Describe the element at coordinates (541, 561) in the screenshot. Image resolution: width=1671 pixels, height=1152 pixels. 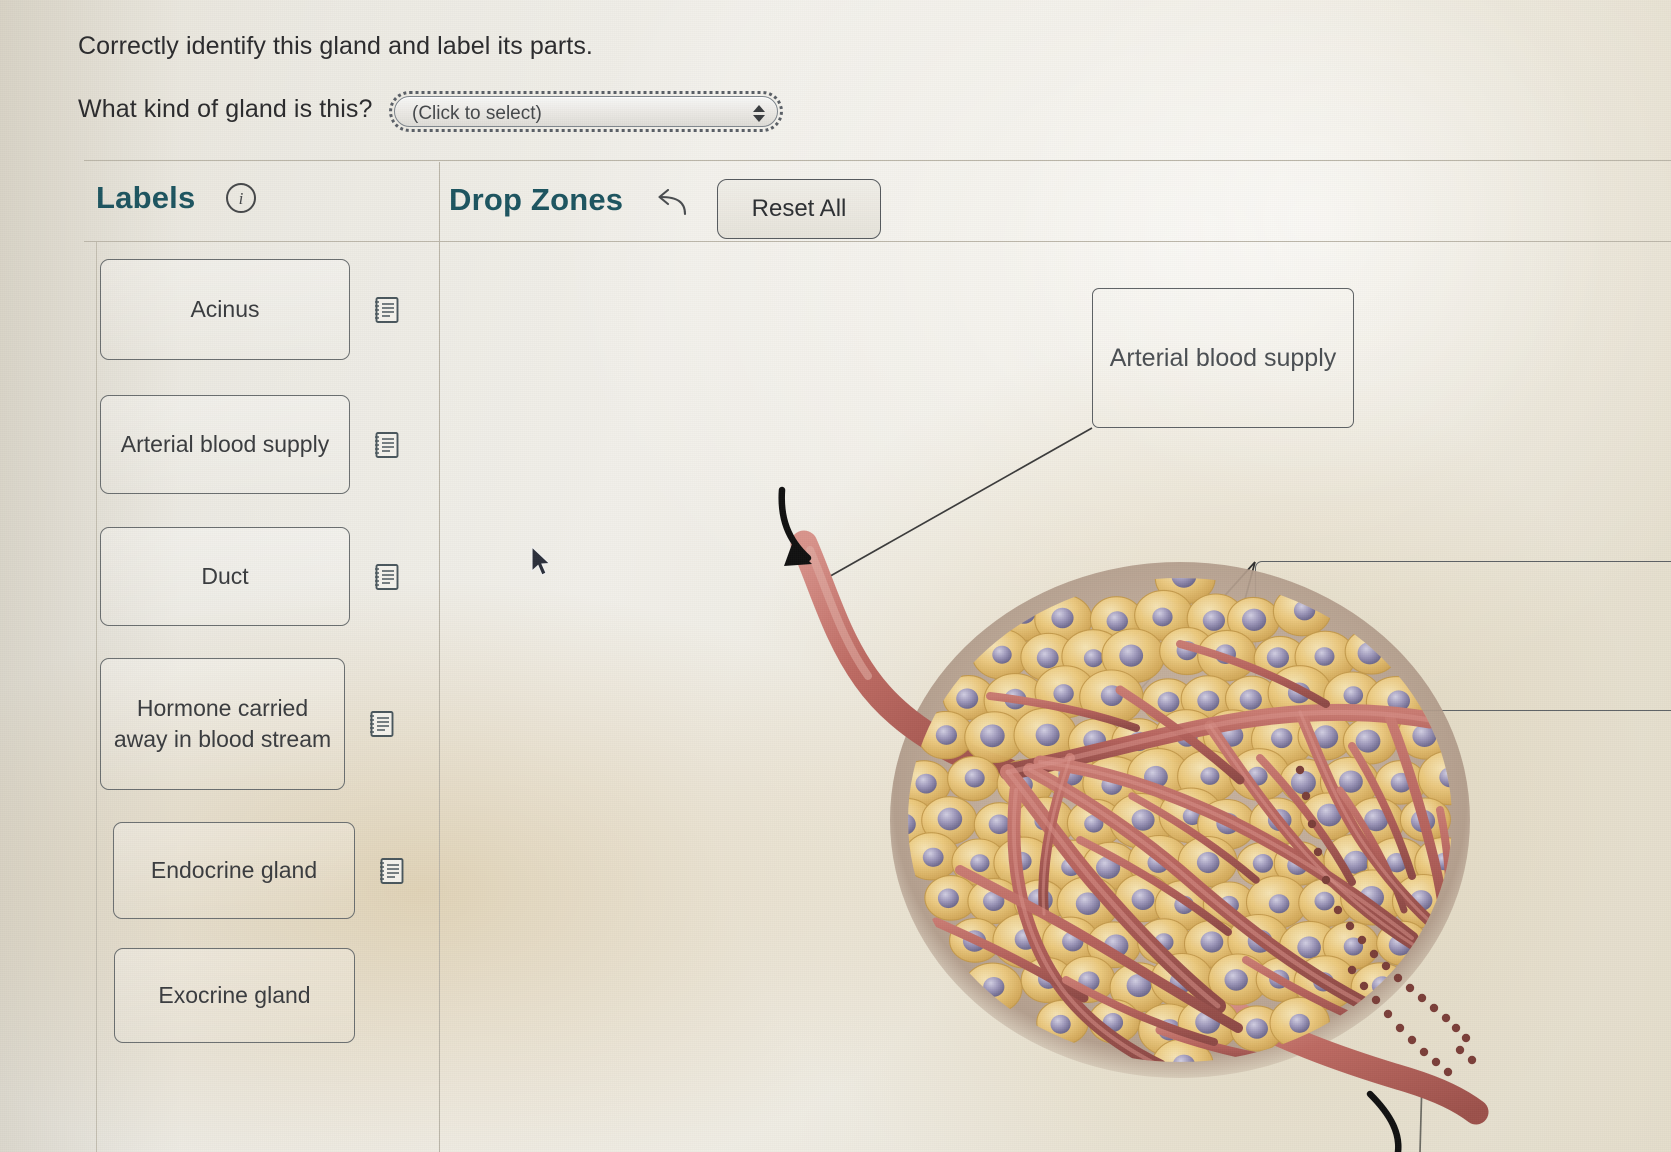
I see `mouse-pointer` at that location.